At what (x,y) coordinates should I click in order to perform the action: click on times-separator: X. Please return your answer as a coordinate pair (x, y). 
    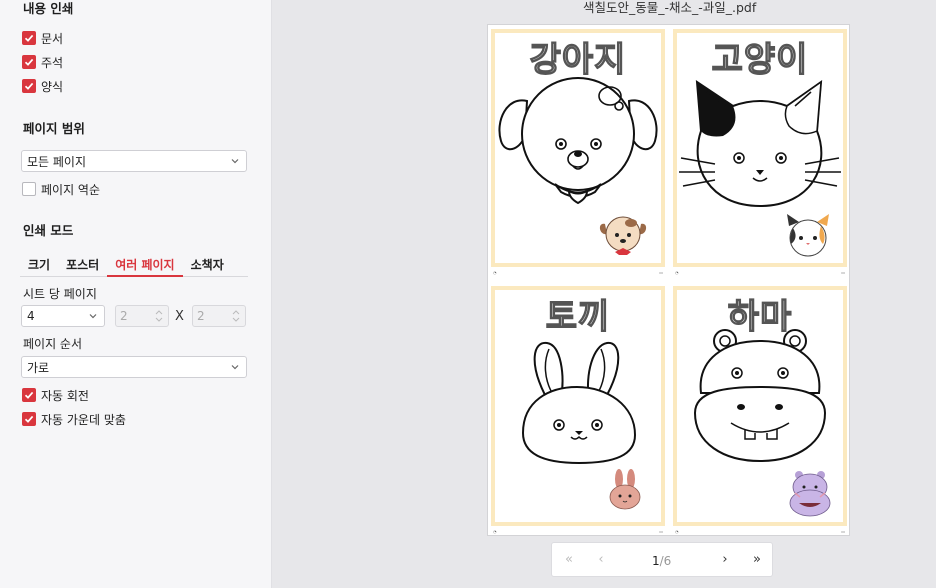
    Looking at the image, I should click on (179, 316).